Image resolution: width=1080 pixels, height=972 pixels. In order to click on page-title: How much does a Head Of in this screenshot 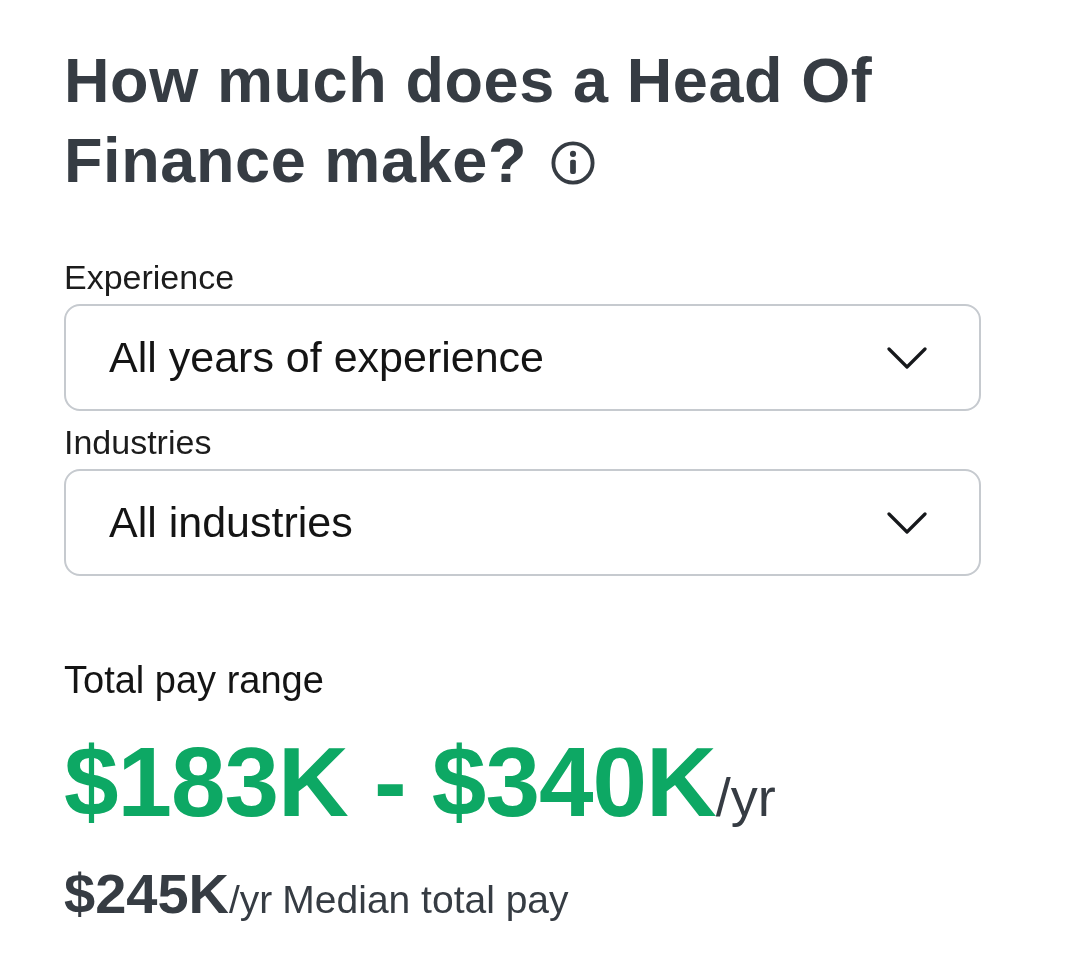, I will do `click(468, 80)`.